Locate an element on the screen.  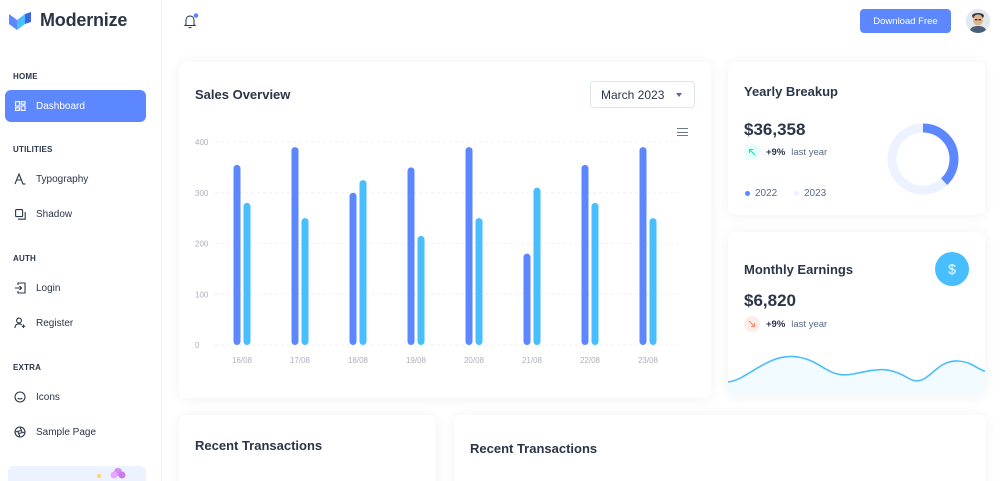
recent-transactions-card: Recent Transactions is located at coordinates (307, 448).